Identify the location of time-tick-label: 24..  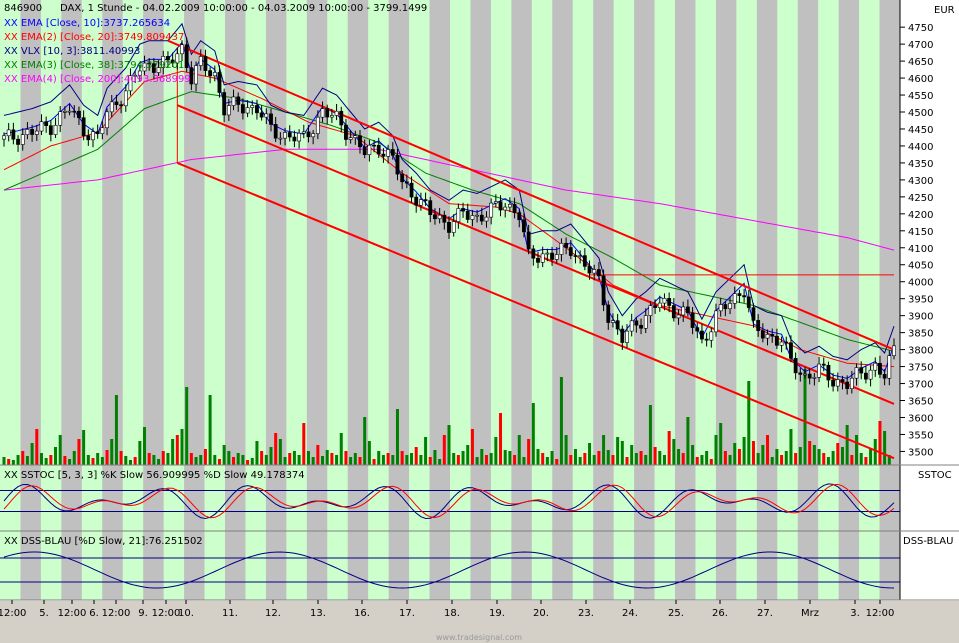
(630, 613).